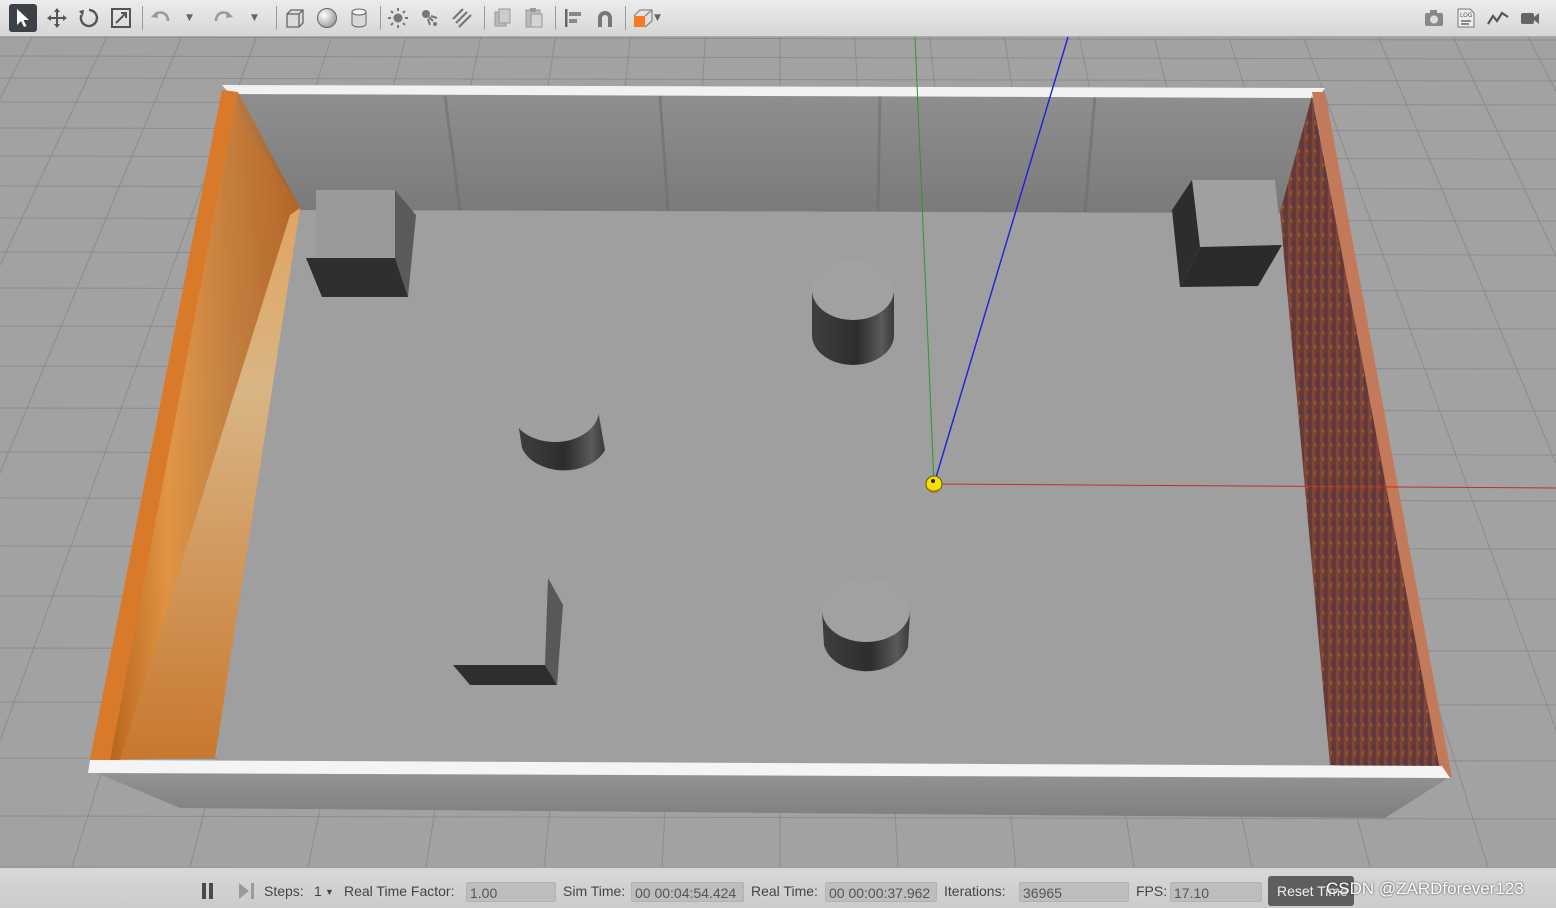 This screenshot has height=908, width=1556. I want to click on copy-icon, so click(502, 18).